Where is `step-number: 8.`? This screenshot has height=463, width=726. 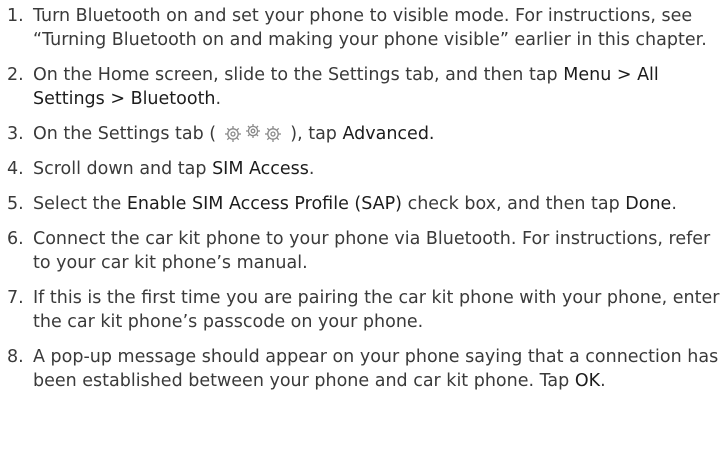
step-number: 8. is located at coordinates (15, 357).